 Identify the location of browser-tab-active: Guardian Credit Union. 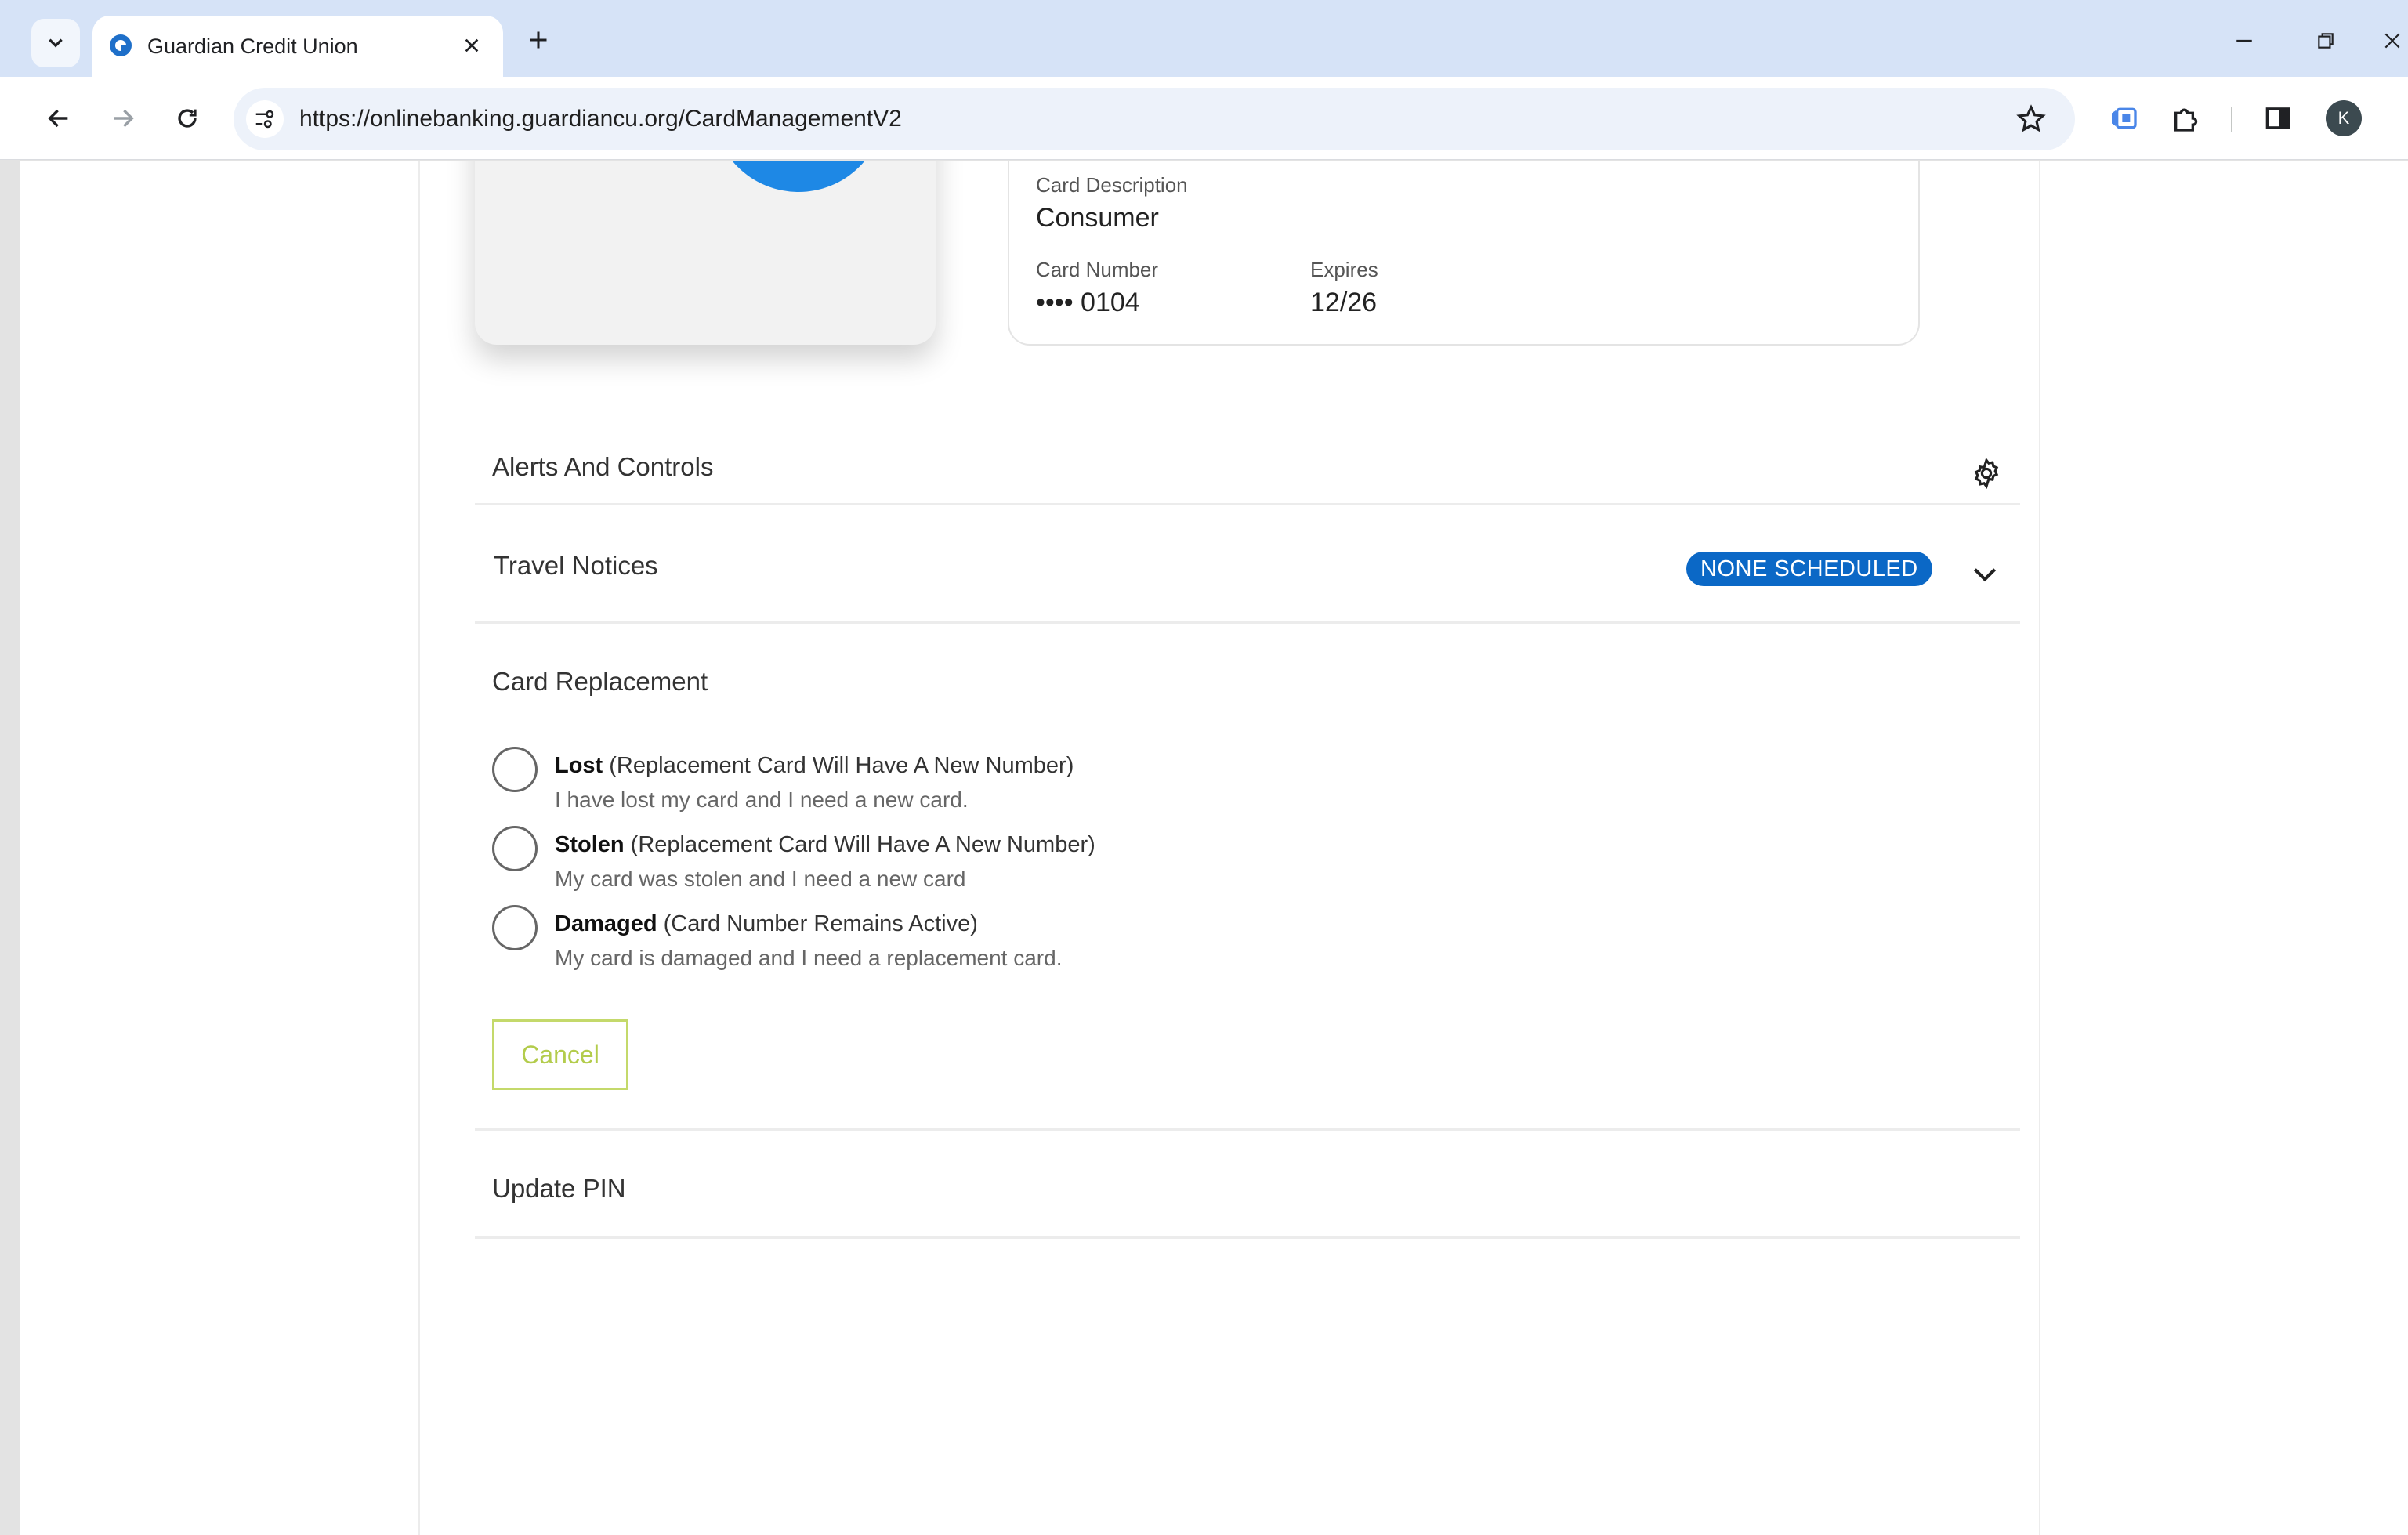
(297, 46).